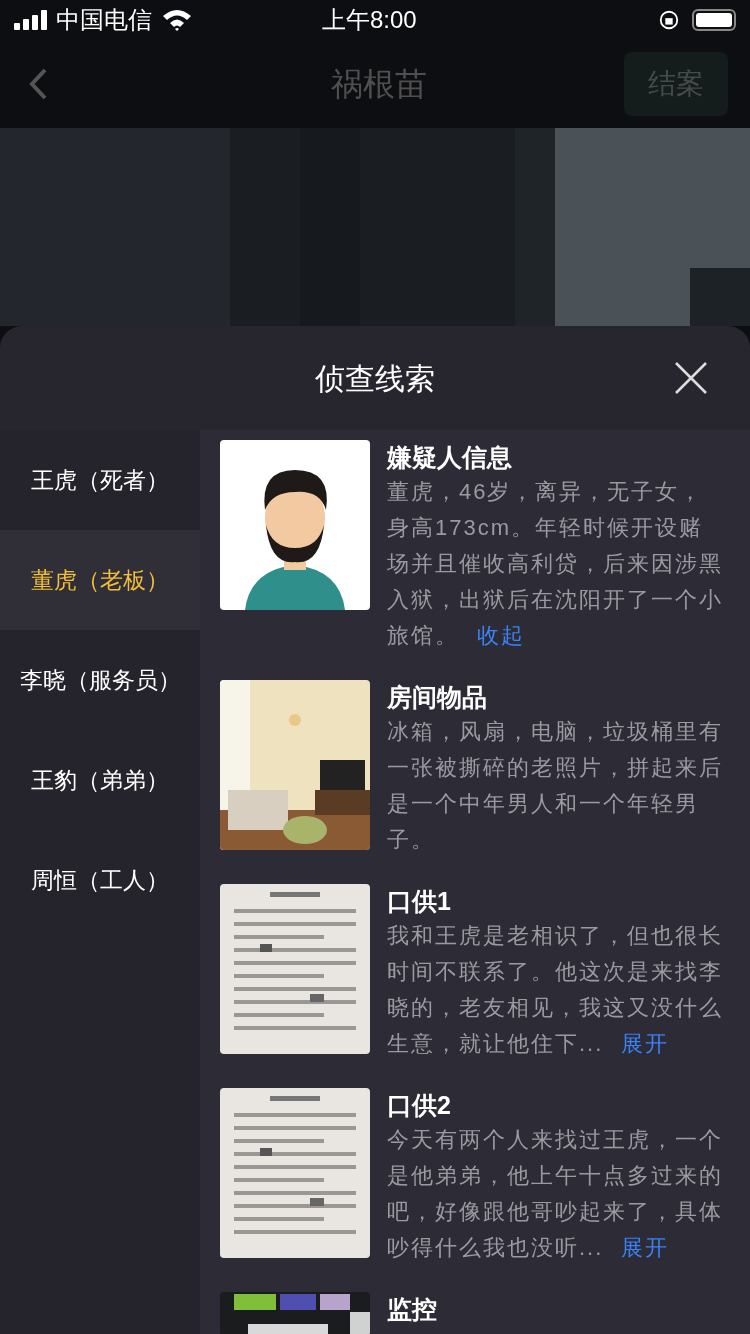 Image resolution: width=750 pixels, height=1334 pixels. I want to click on clue-description: 我和王虎是老相识了，但也很长时间不联系了。他这次是来找李晓的，老友相见，我这又没什么生意，就让他住下... 展开, so click(555, 990).